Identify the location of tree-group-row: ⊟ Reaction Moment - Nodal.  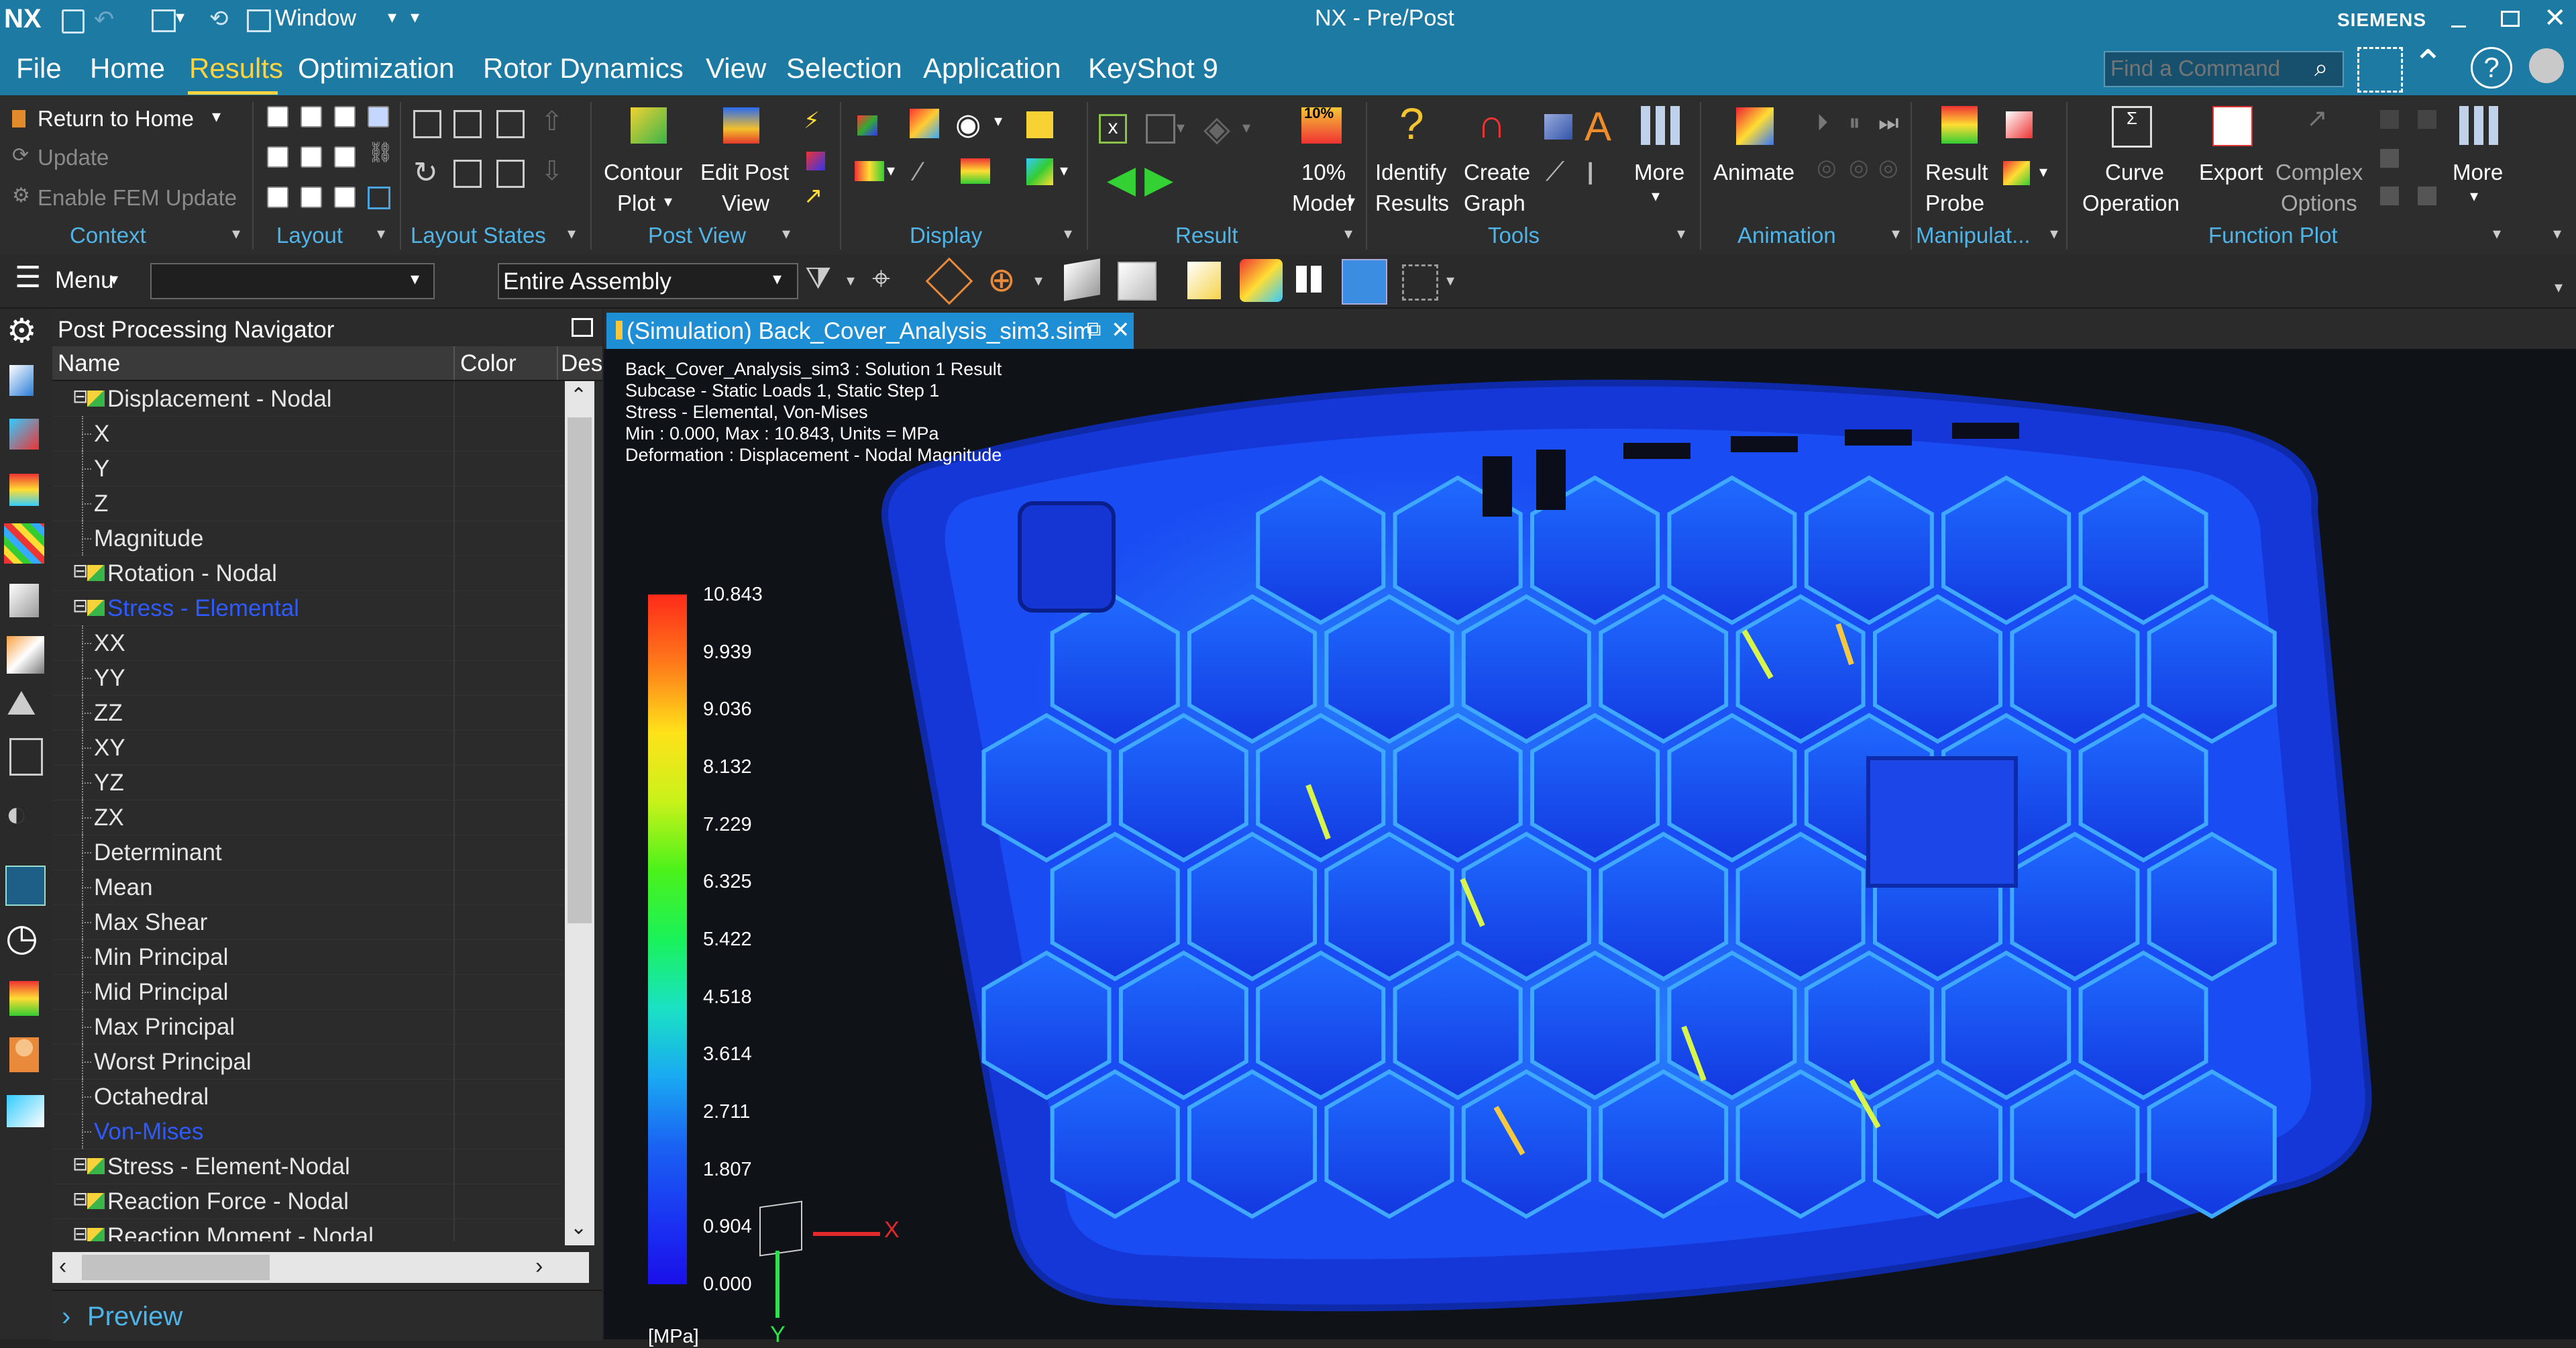
(308, 1230).